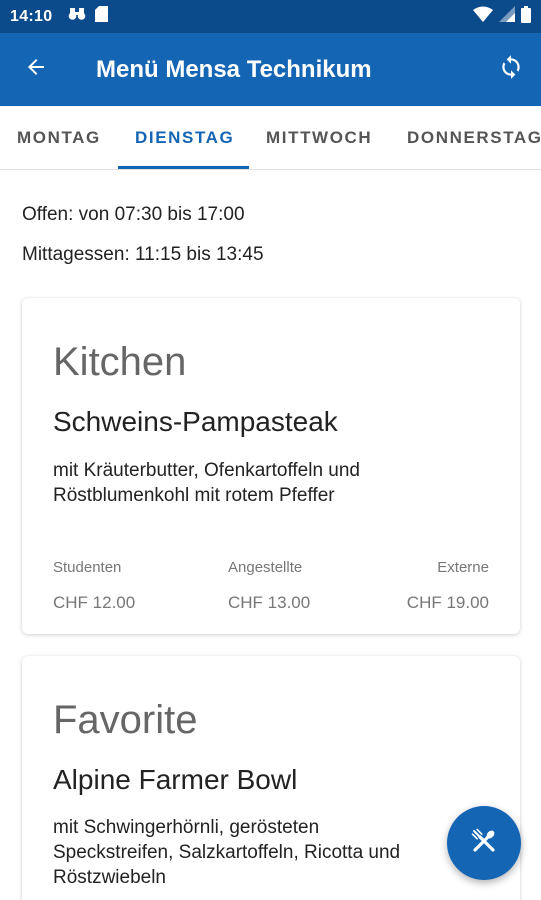  What do you see at coordinates (94, 602) in the screenshot?
I see `price-value-studenten: CHF 12.00` at bounding box center [94, 602].